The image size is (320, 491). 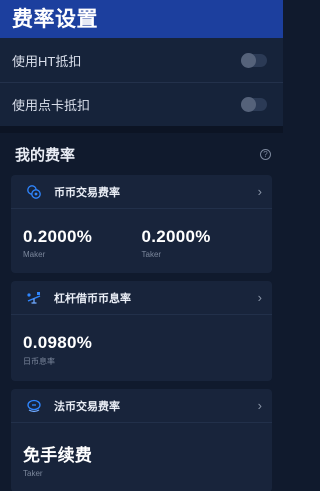 I want to click on daily-interest-rate: 0.0980% 日币息率, so click(x=83, y=350).